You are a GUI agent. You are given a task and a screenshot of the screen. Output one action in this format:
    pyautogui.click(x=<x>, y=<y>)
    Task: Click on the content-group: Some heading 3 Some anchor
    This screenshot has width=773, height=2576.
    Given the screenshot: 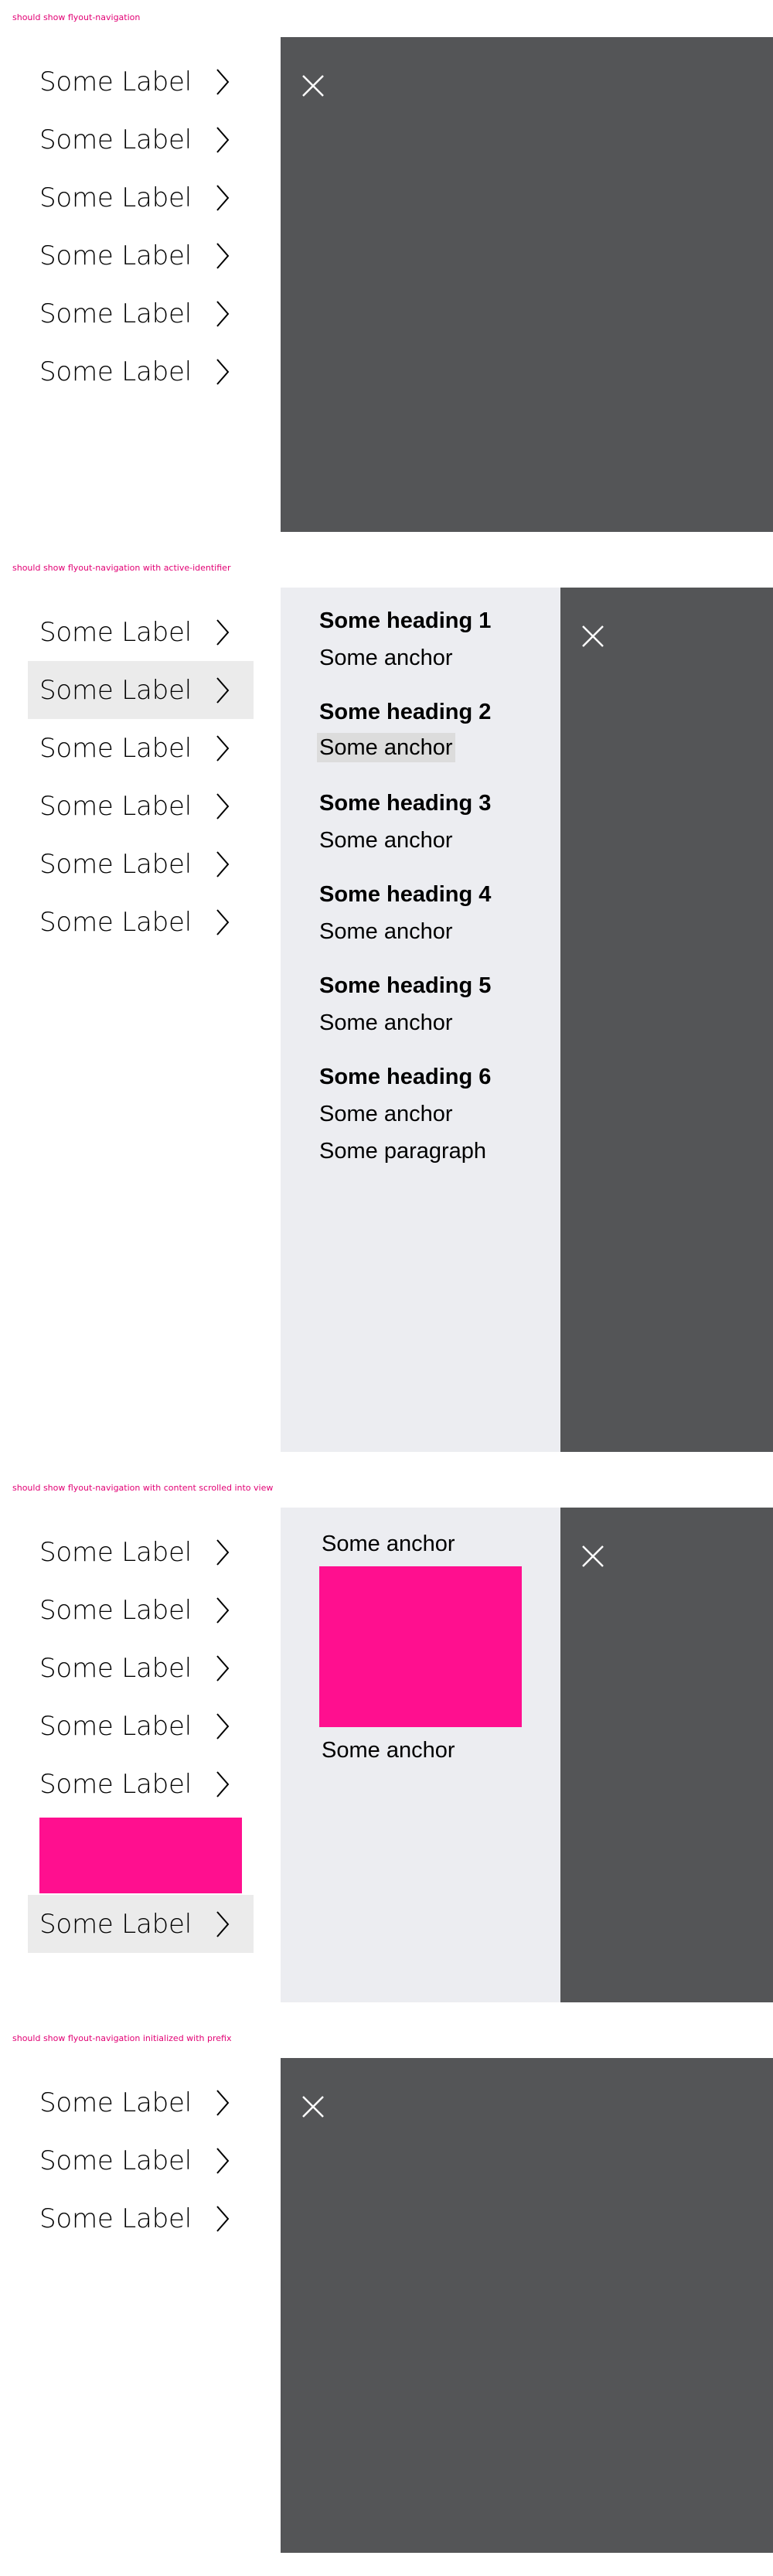 What is the action you would take?
    pyautogui.click(x=435, y=835)
    